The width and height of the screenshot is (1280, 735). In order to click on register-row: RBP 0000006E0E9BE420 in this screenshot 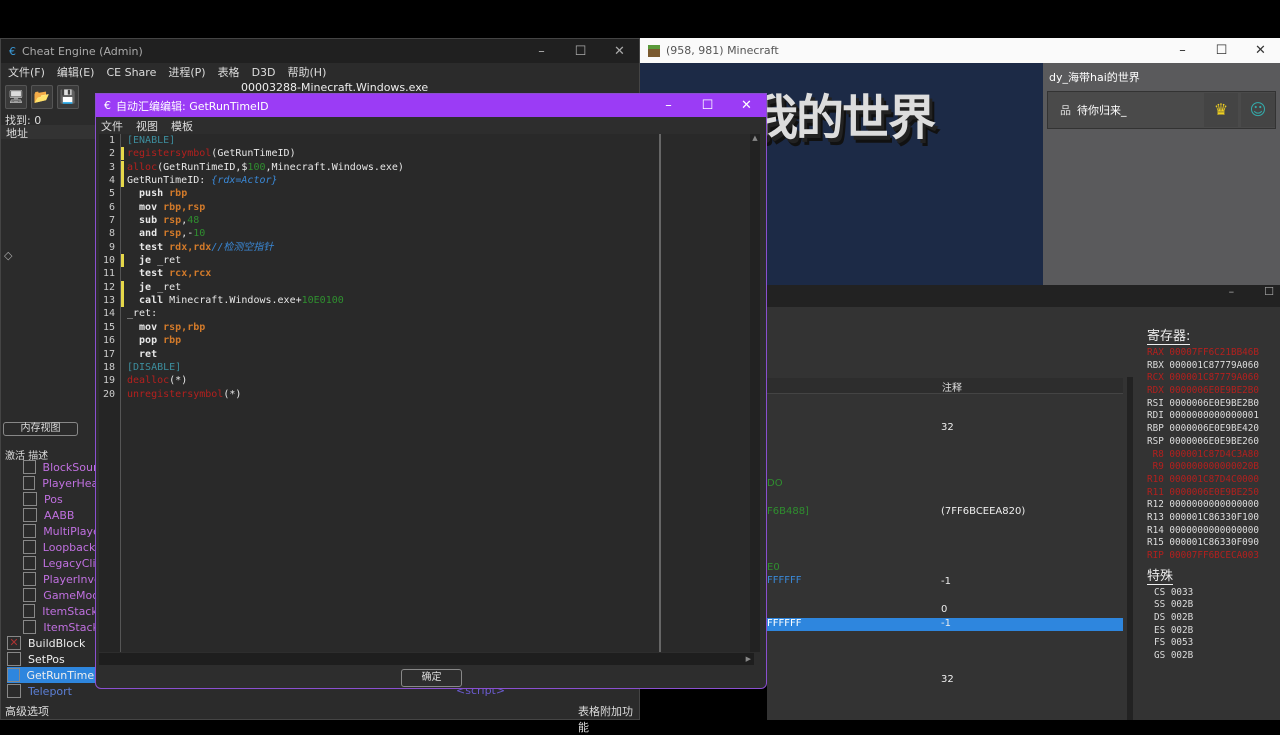, I will do `click(1203, 429)`.